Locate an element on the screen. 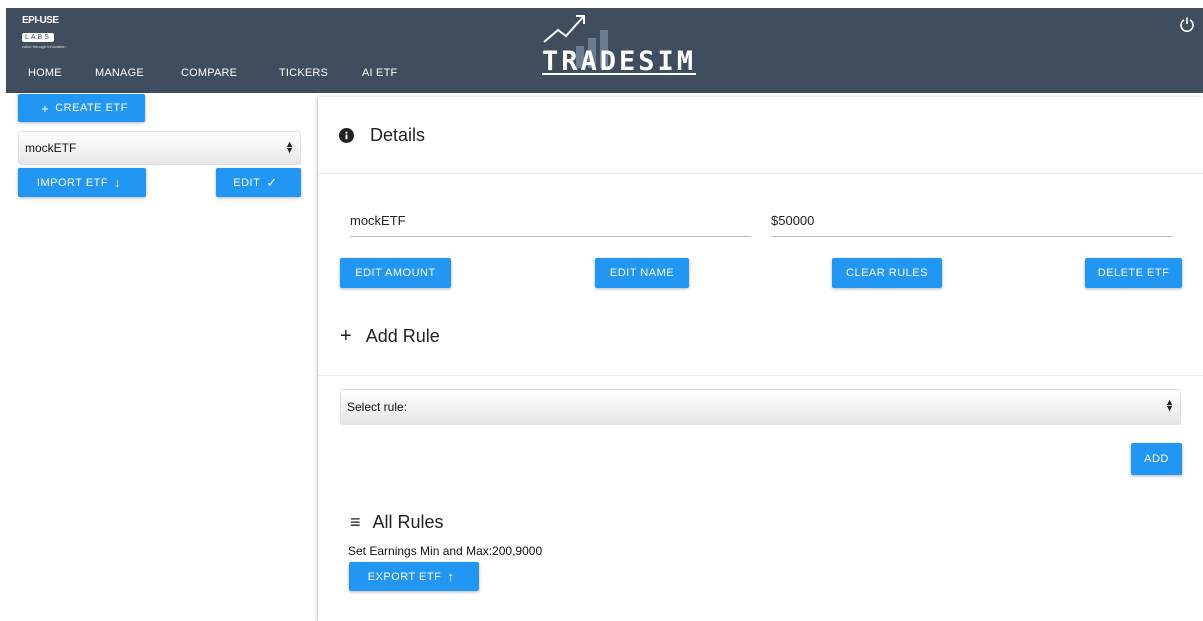  add-rule-button: ADD is located at coordinates (1156, 459).